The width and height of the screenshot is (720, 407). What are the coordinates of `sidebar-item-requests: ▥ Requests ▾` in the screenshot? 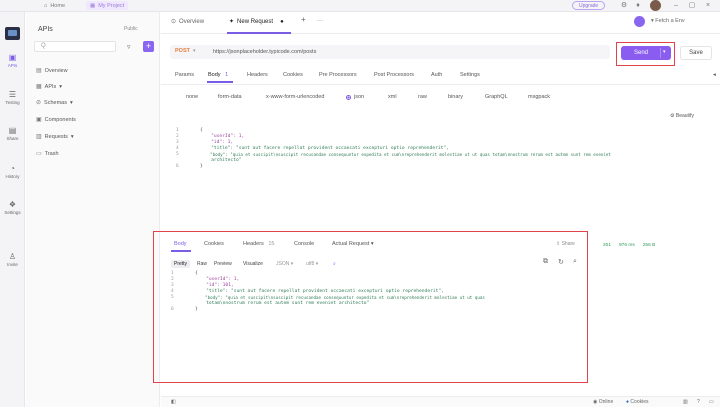 It's located at (55, 137).